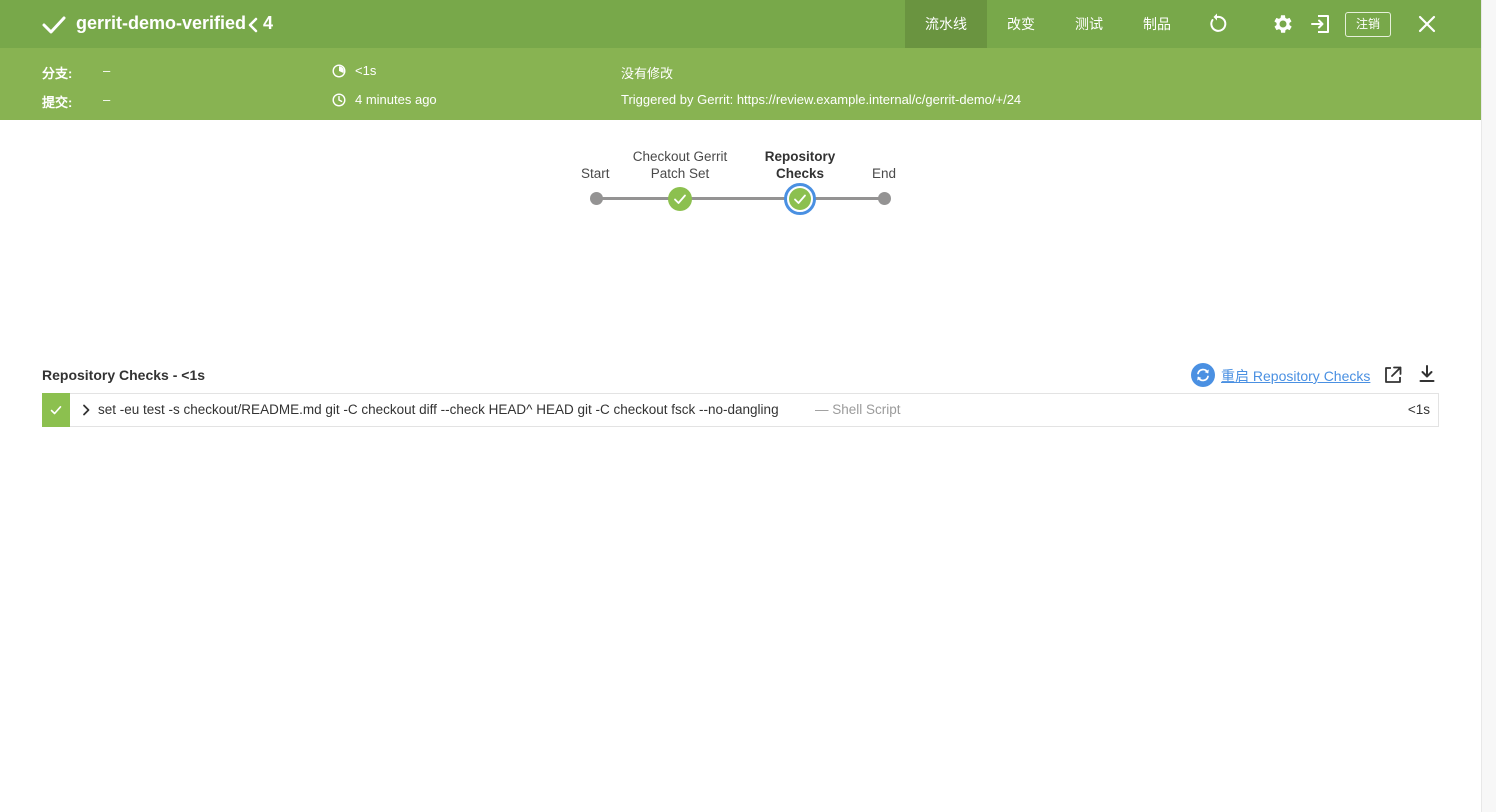 This screenshot has height=812, width=1496. I want to click on duration-icon, so click(339, 71).